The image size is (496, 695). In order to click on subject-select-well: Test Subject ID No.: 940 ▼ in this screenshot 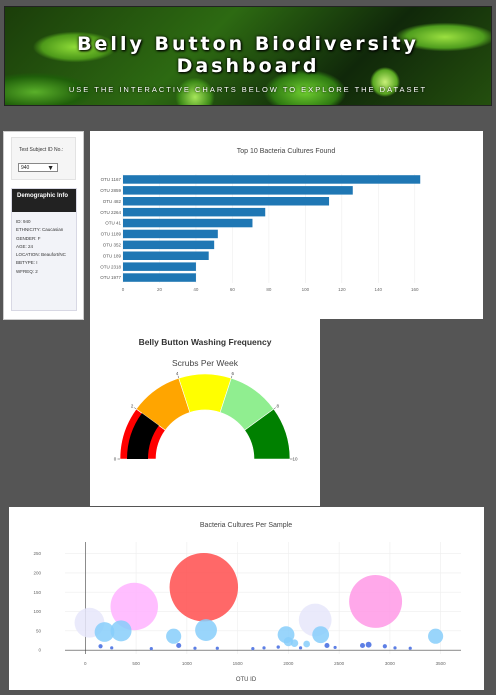, I will do `click(43, 158)`.